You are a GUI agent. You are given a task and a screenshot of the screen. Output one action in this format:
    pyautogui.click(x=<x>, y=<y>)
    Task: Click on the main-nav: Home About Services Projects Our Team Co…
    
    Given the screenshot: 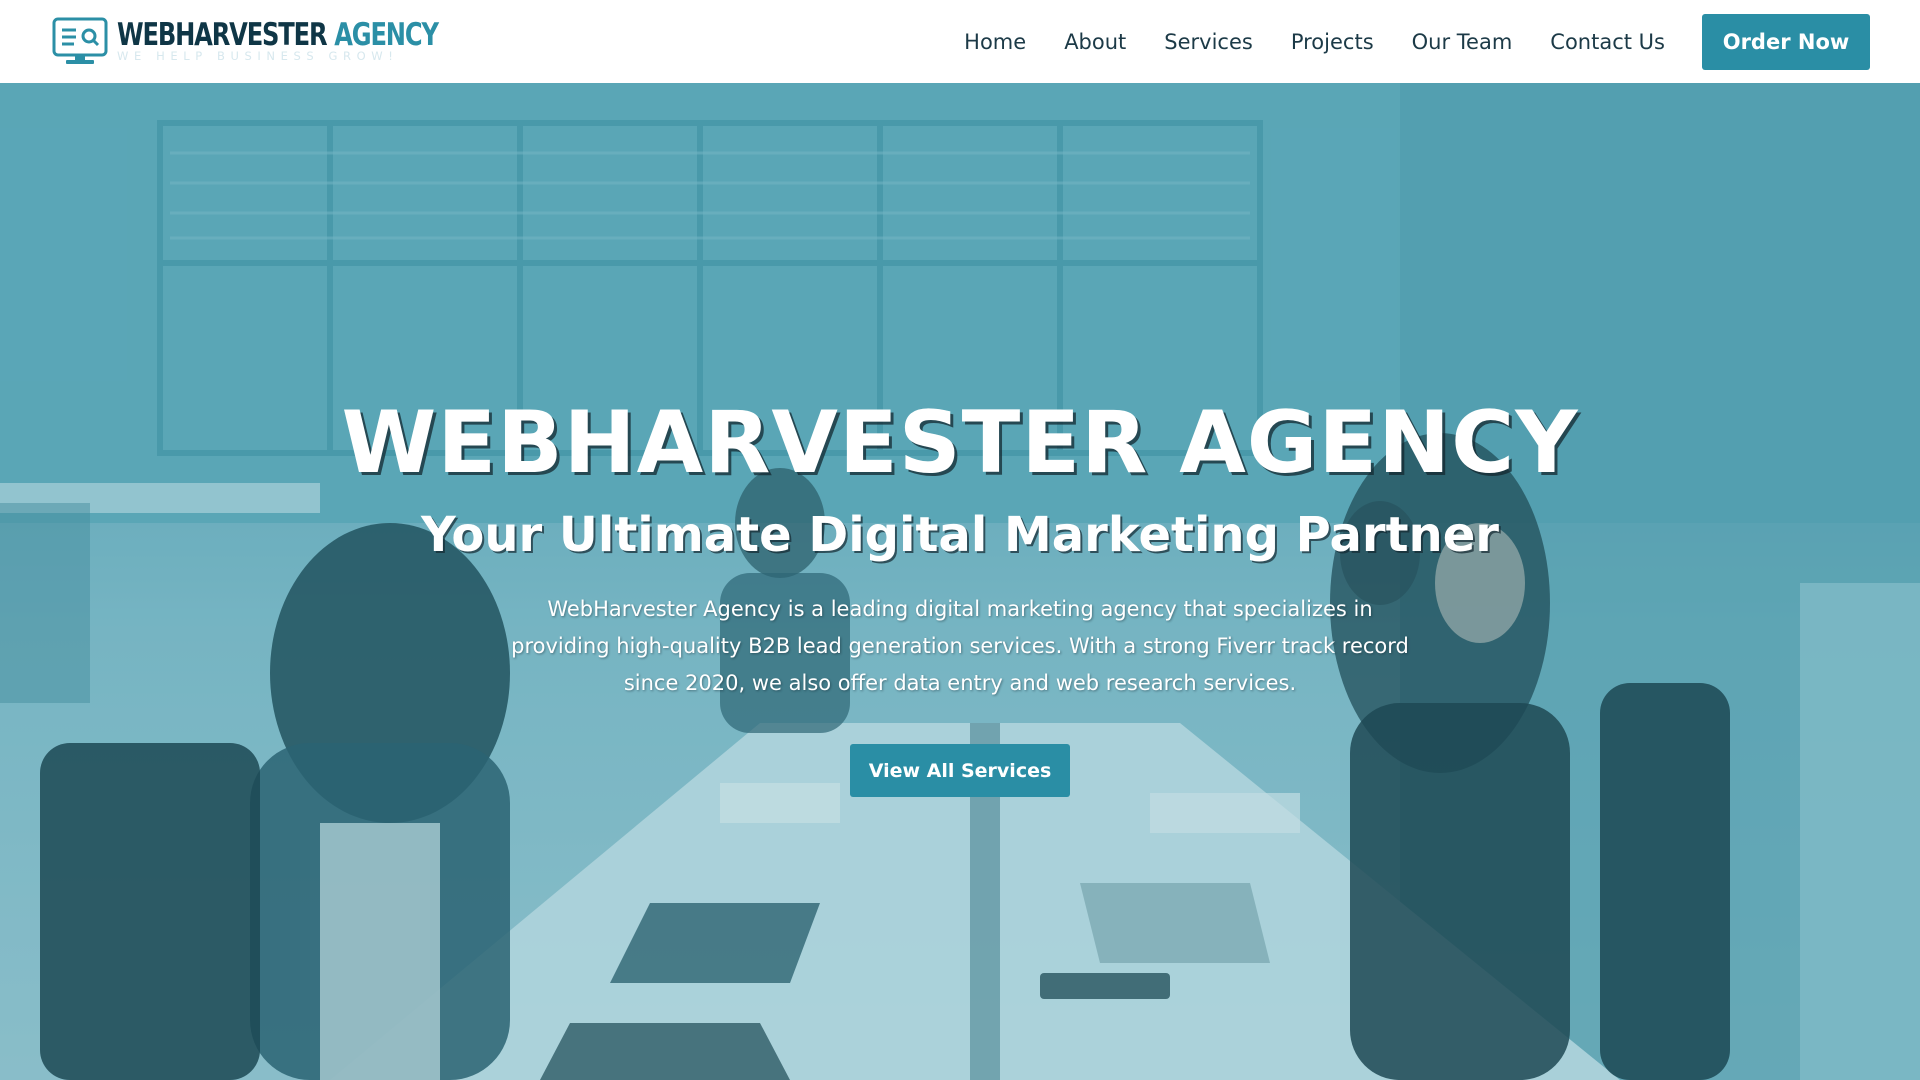 What is the action you would take?
    pyautogui.click(x=1417, y=41)
    